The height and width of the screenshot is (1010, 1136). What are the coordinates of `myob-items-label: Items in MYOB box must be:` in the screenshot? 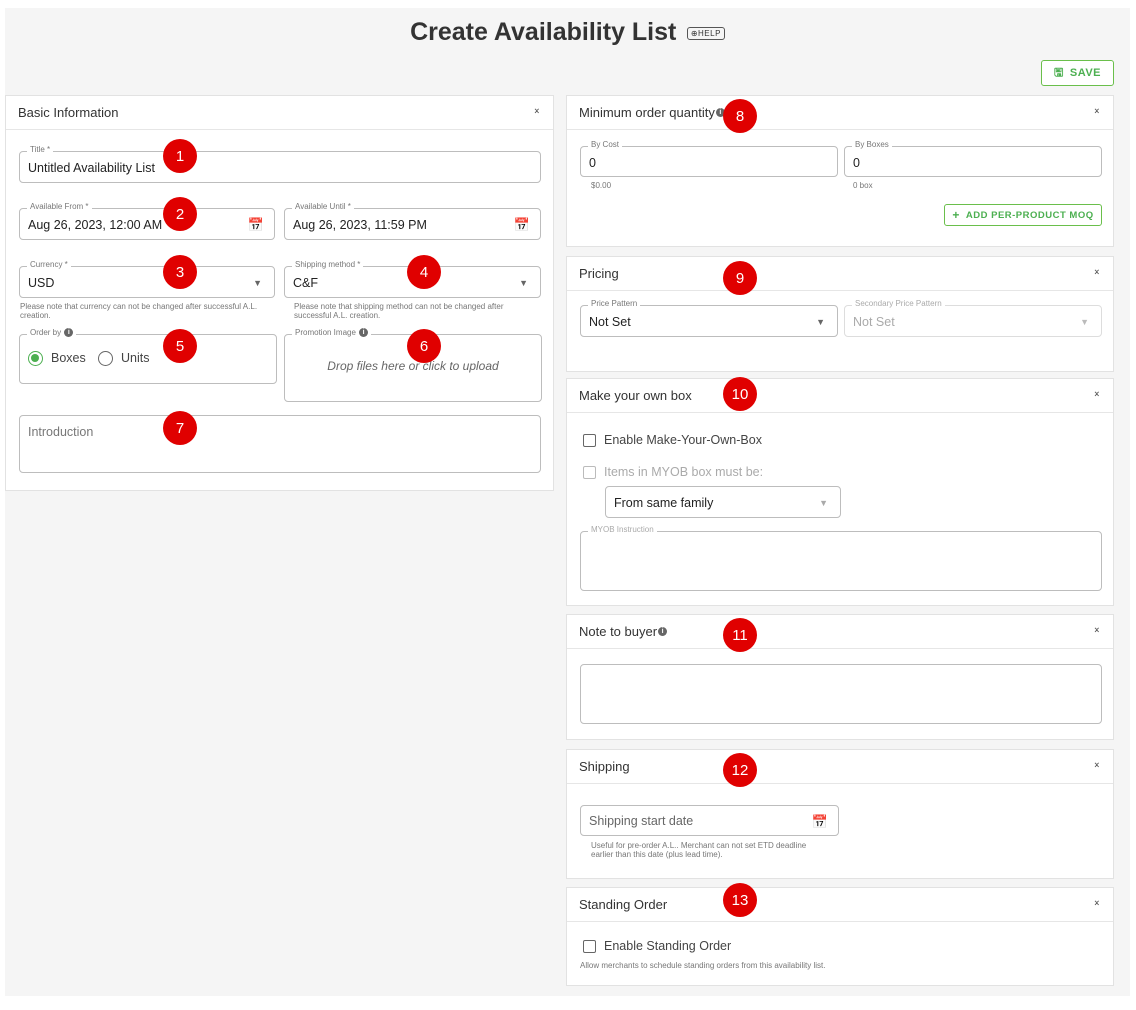 It's located at (684, 472).